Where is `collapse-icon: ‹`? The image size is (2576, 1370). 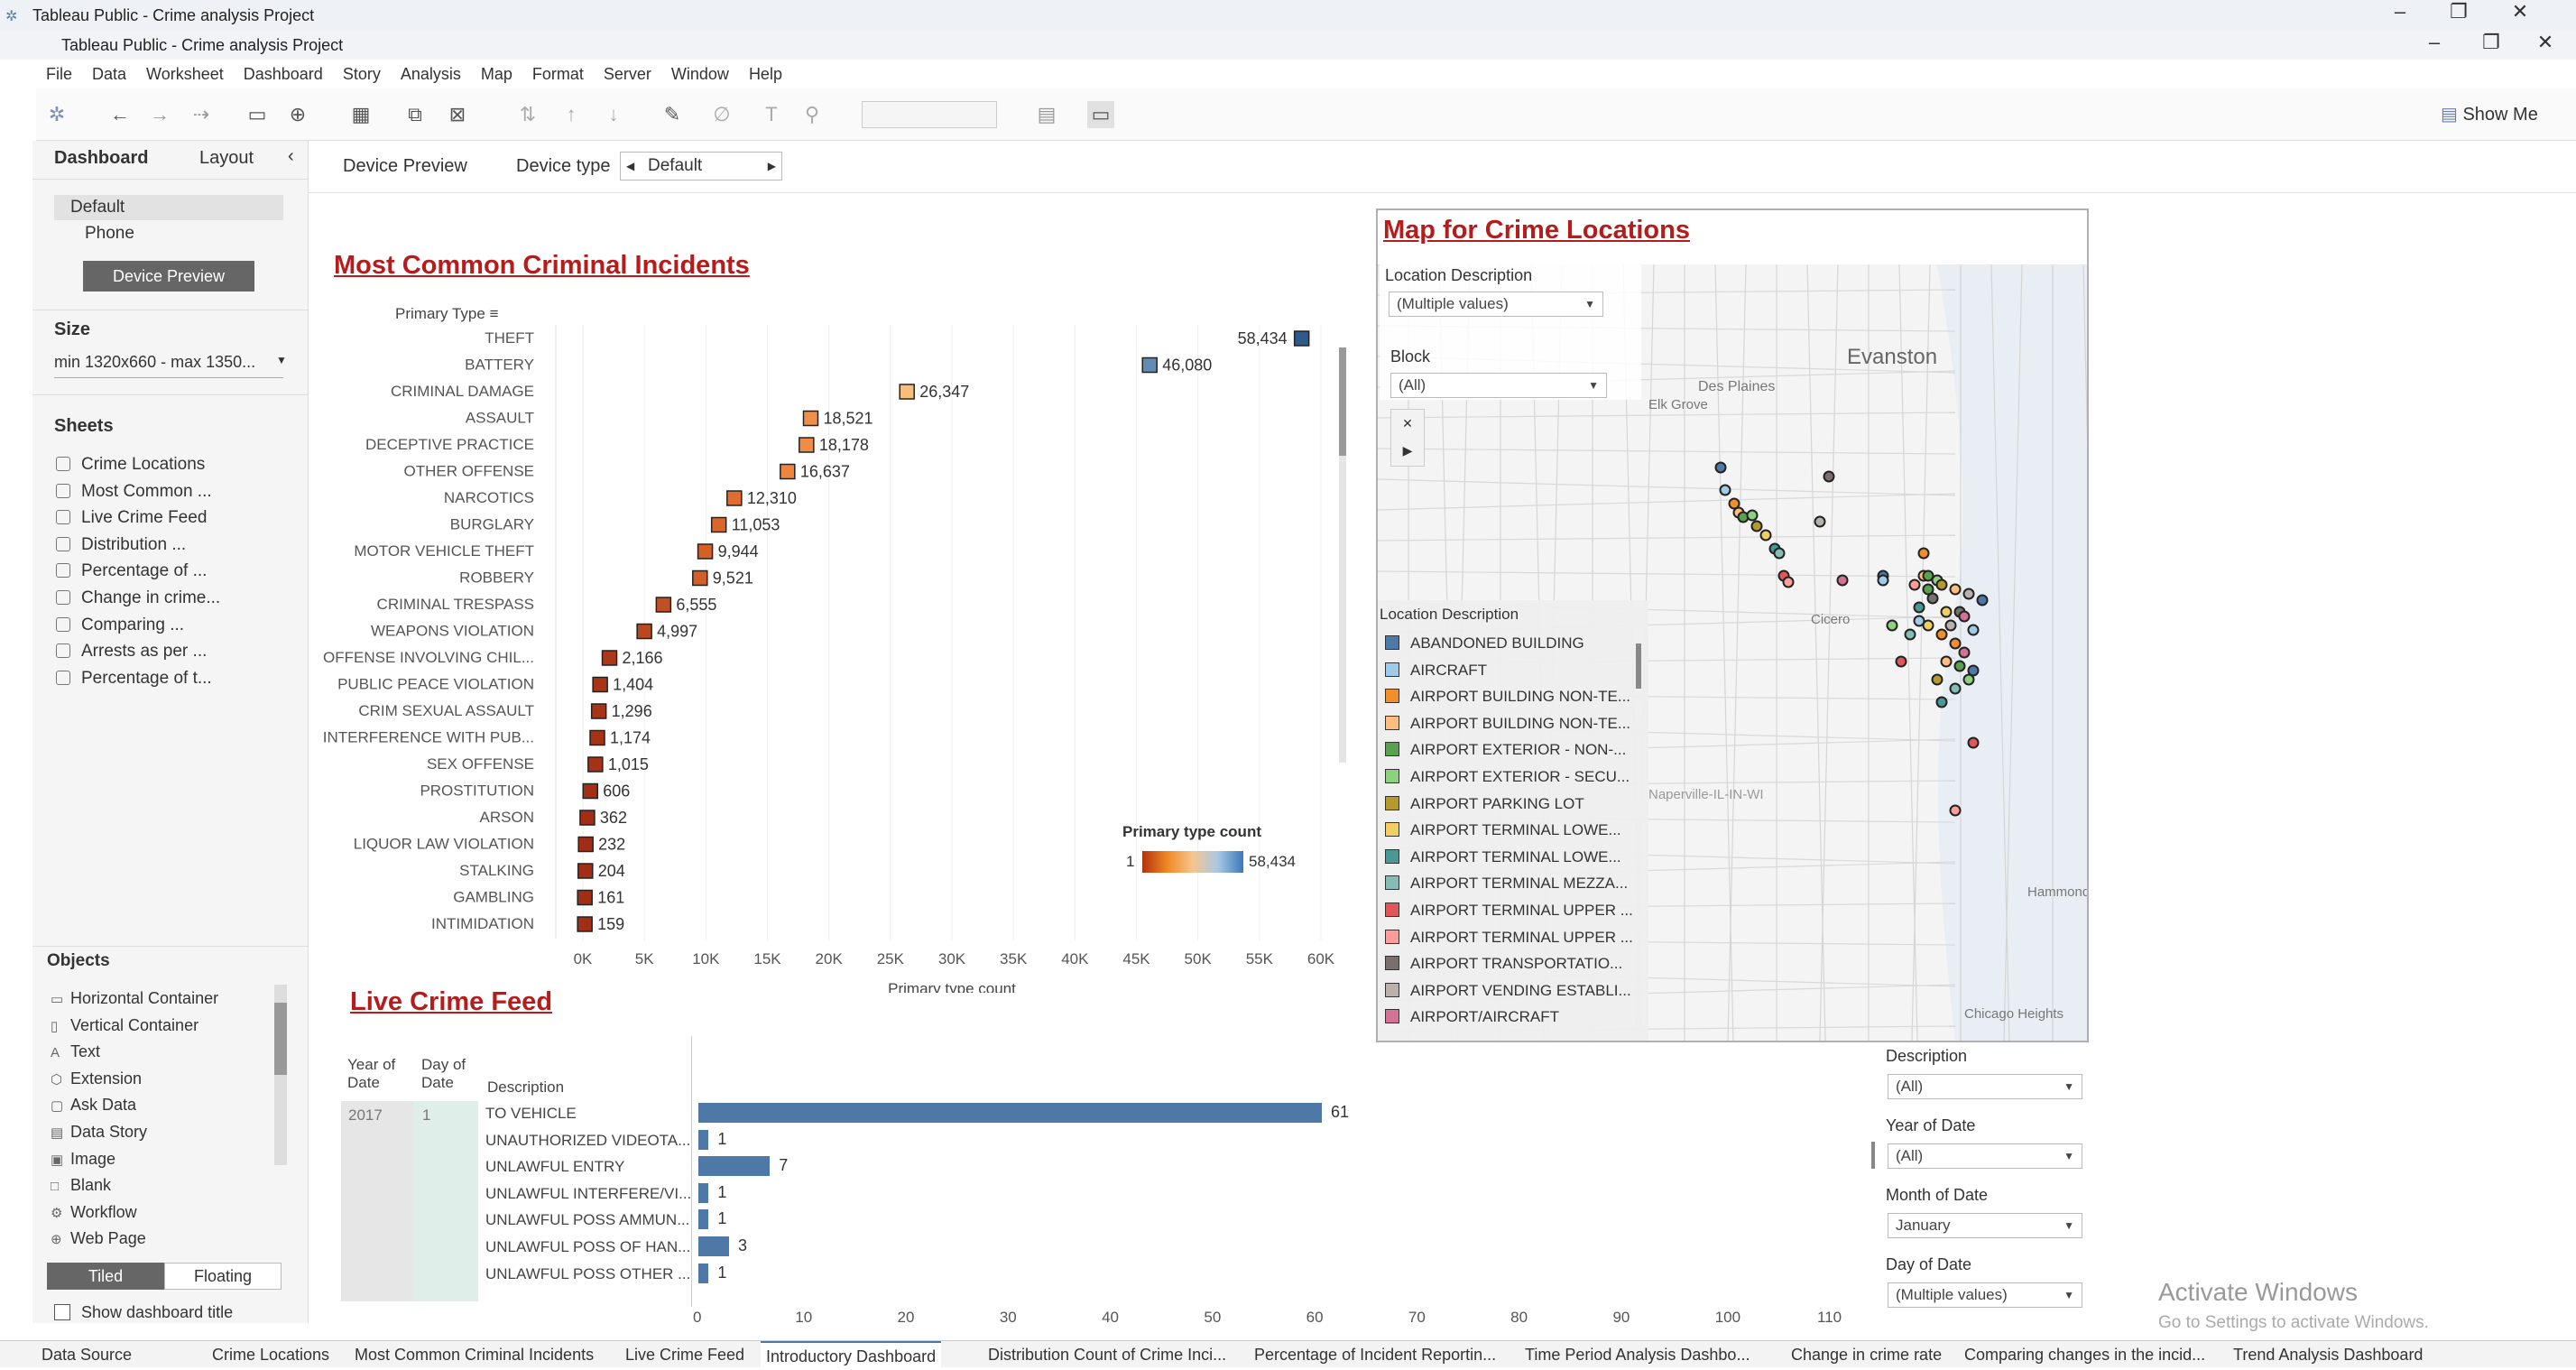
collapse-icon: ‹ is located at coordinates (291, 156).